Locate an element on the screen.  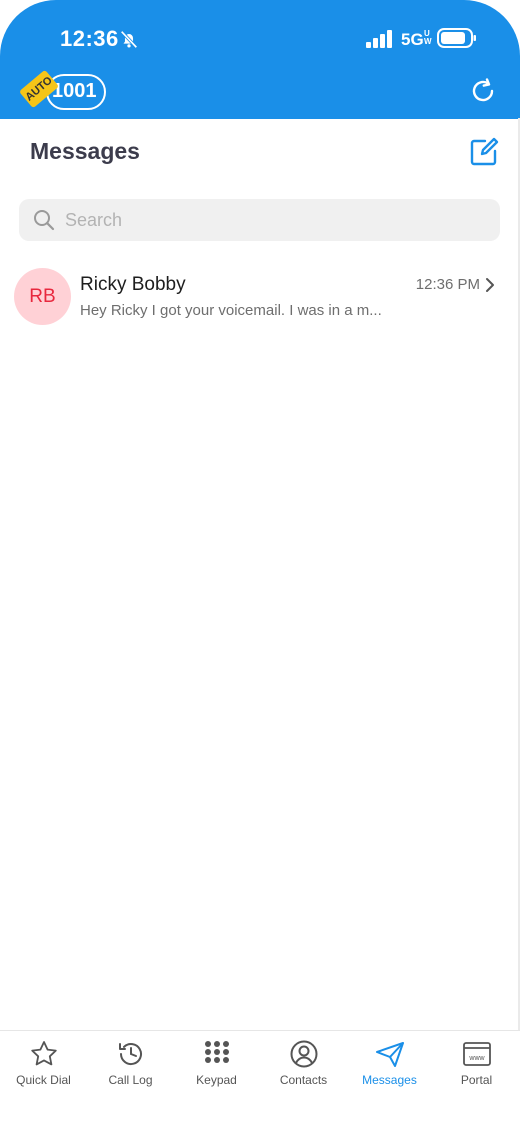
tab-contacts: Contacts is located at coordinates (303, 1069).